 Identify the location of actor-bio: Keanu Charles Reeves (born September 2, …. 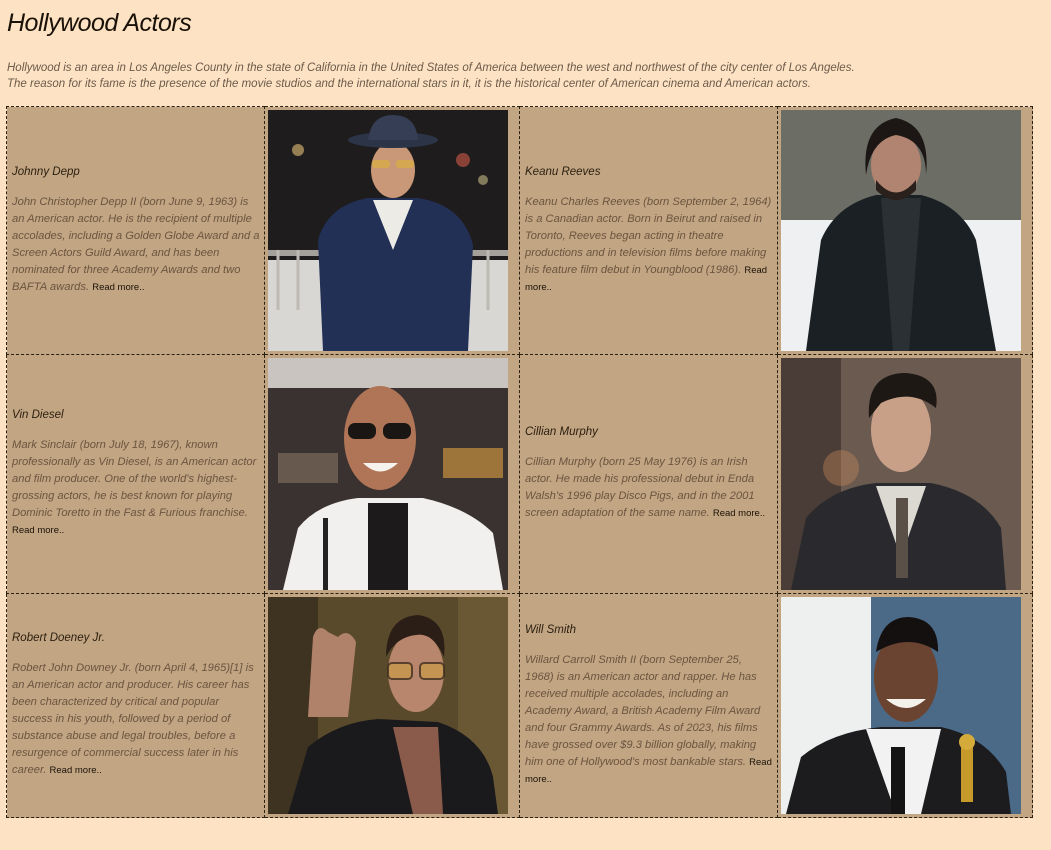
(649, 245).